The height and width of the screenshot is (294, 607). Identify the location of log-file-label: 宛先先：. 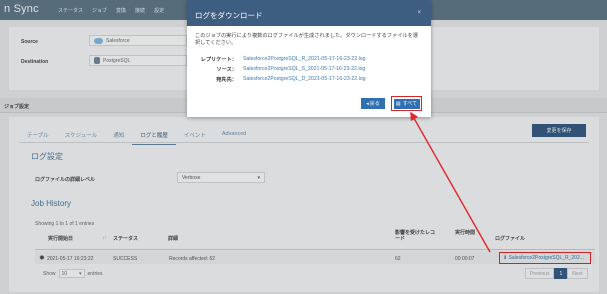
(226, 80).